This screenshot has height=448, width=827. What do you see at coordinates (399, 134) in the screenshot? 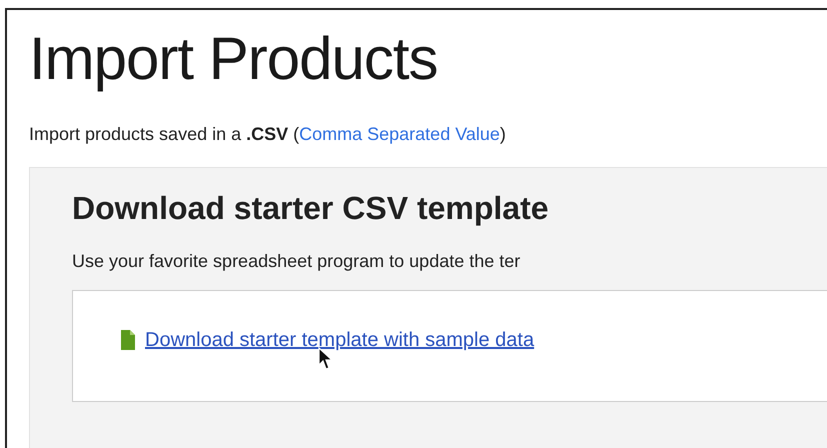
I see `csv-link: Comma Separated Value` at bounding box center [399, 134].